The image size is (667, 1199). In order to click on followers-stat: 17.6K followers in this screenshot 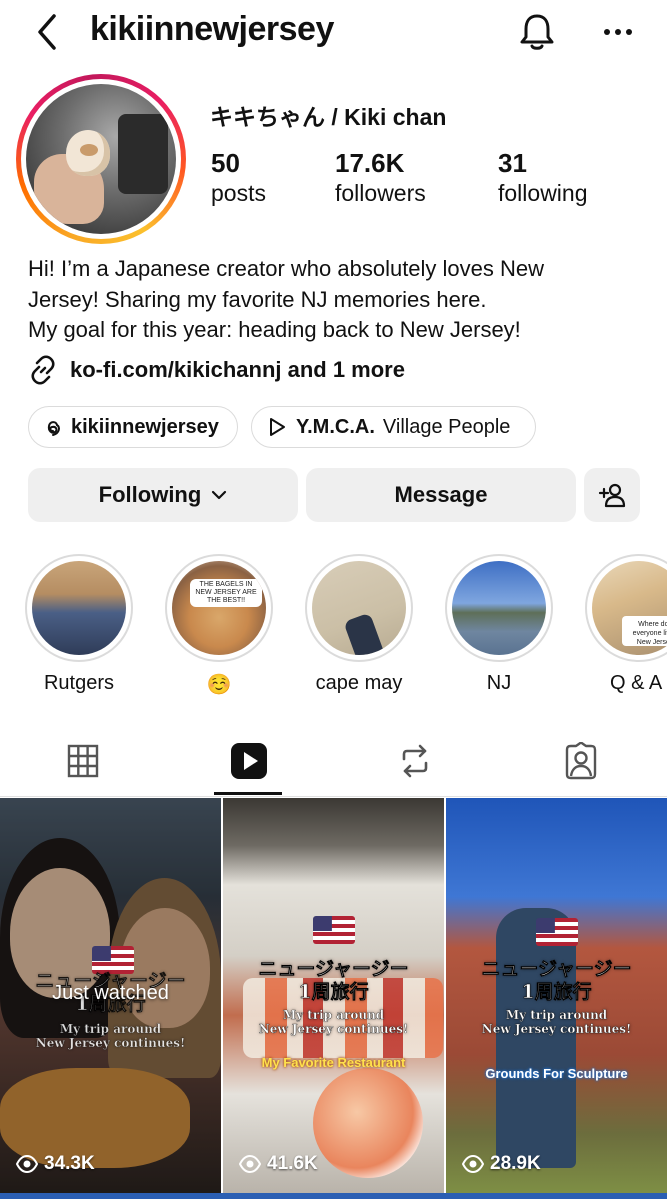, I will do `click(380, 178)`.